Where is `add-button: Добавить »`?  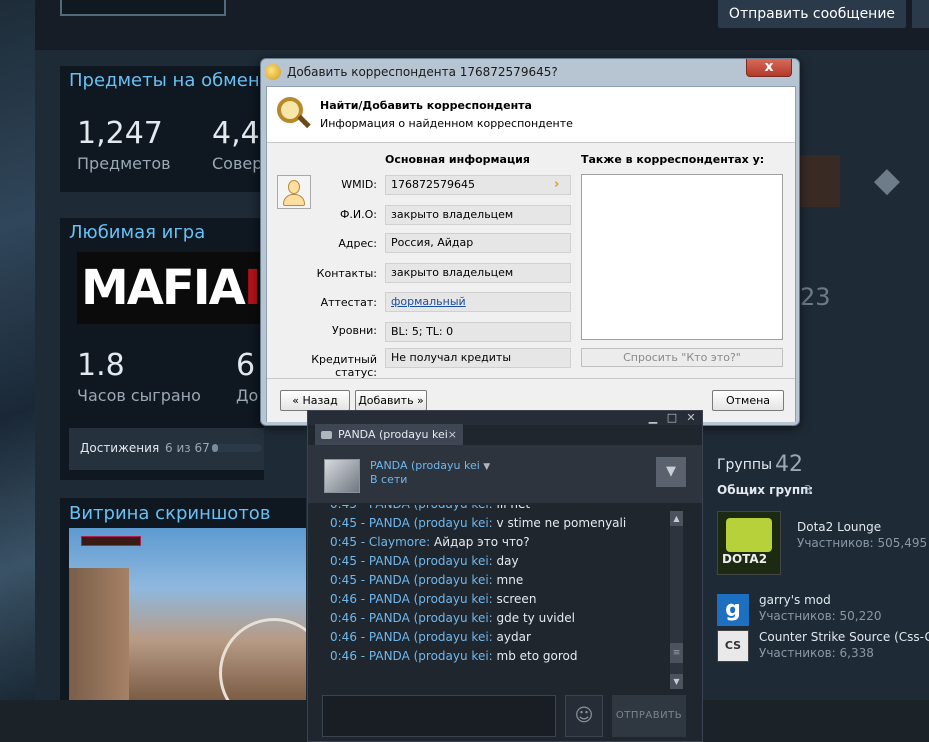 add-button: Добавить » is located at coordinates (391, 400).